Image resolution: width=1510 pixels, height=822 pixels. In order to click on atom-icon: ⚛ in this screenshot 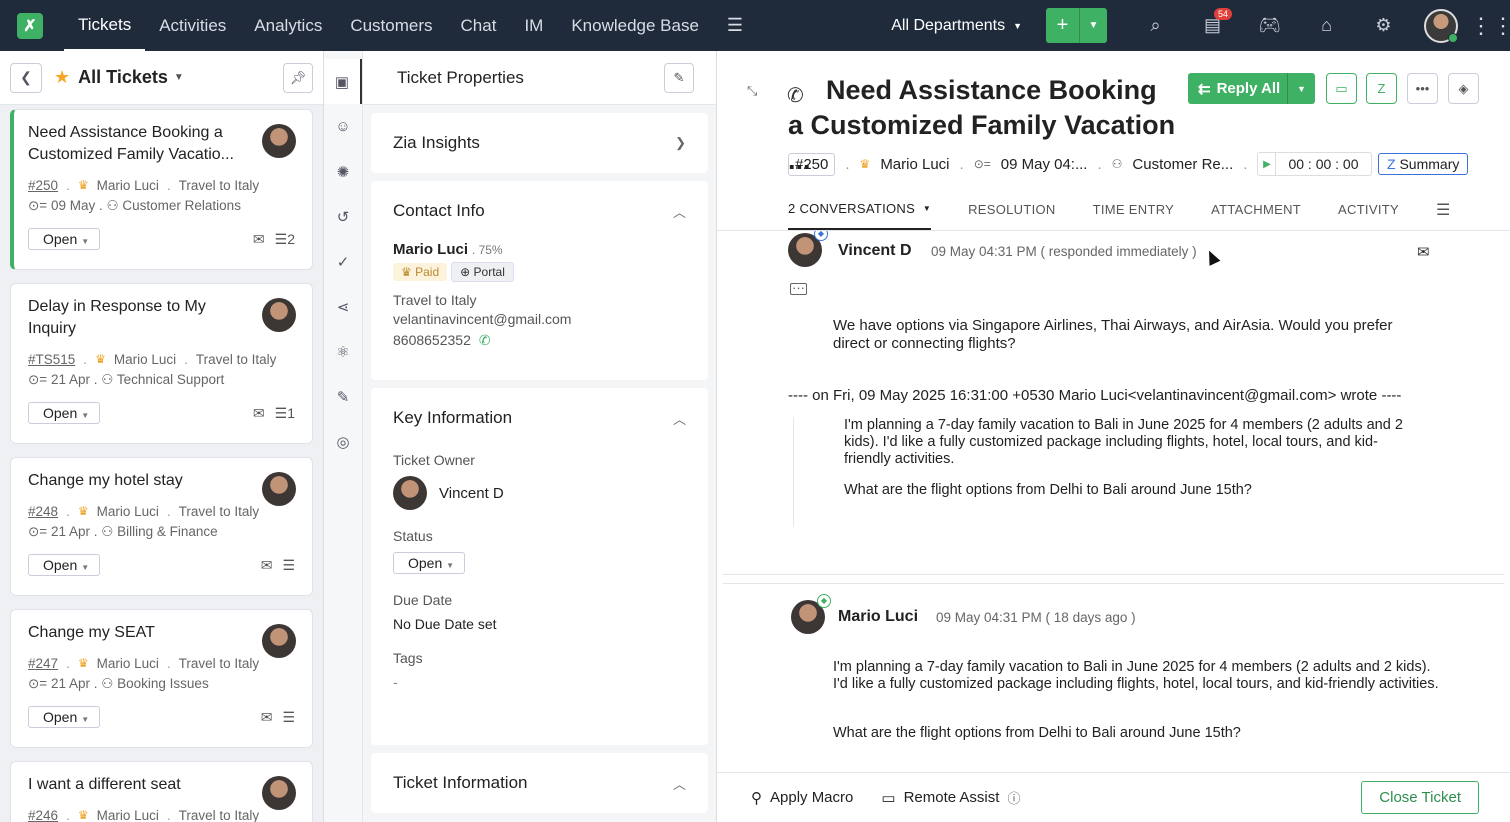, I will do `click(343, 351)`.